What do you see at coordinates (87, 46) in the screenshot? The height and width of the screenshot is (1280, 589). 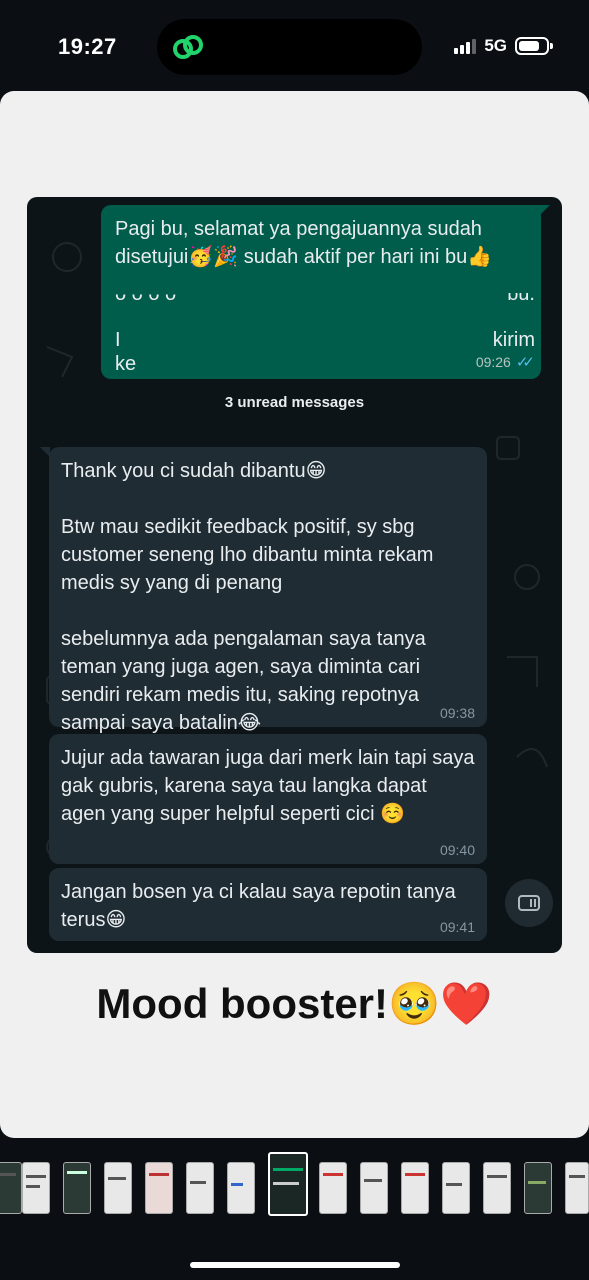 I see `status-time: 19:27` at bounding box center [87, 46].